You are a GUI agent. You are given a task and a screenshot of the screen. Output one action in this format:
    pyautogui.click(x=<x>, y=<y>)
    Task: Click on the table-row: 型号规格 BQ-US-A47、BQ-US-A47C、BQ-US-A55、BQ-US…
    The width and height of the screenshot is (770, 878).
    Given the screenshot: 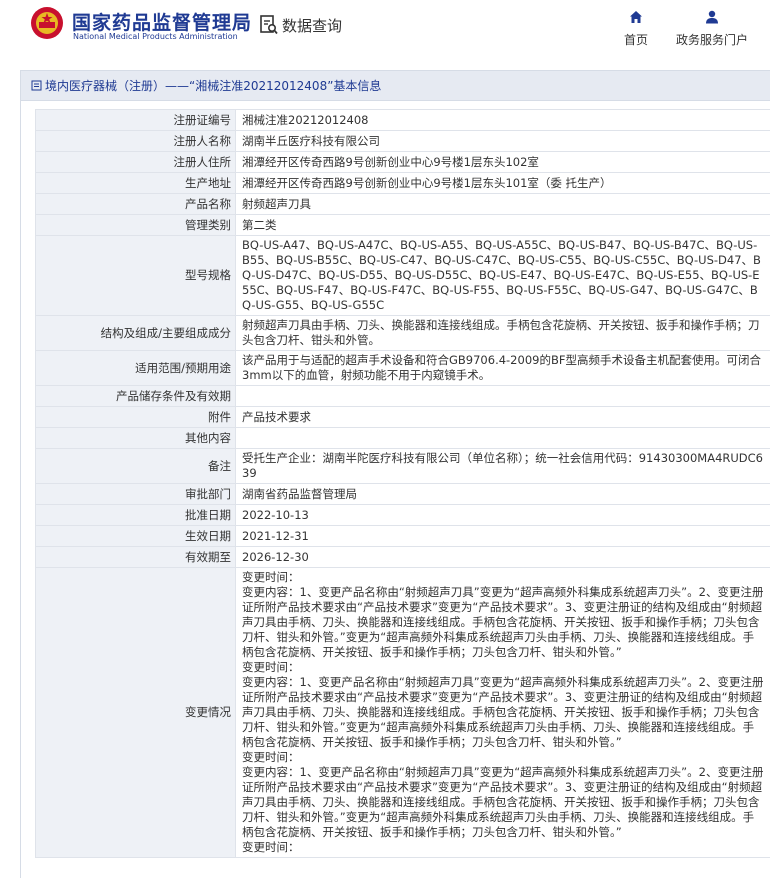 What is the action you would take?
    pyautogui.click(x=402, y=275)
    